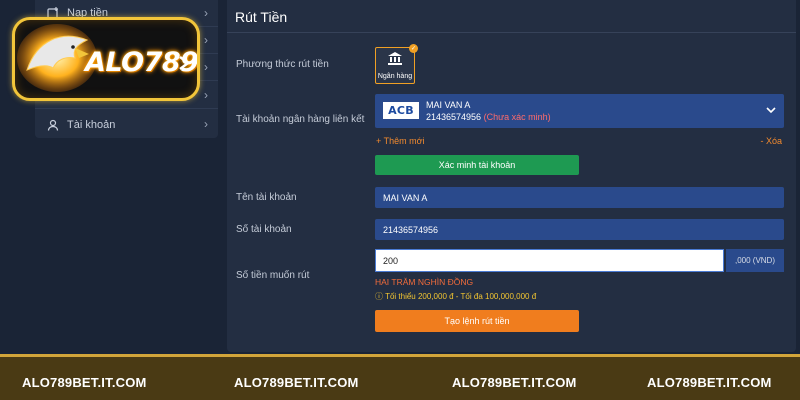 This screenshot has width=800, height=400. I want to click on arrow-icon, so click(184, 63).